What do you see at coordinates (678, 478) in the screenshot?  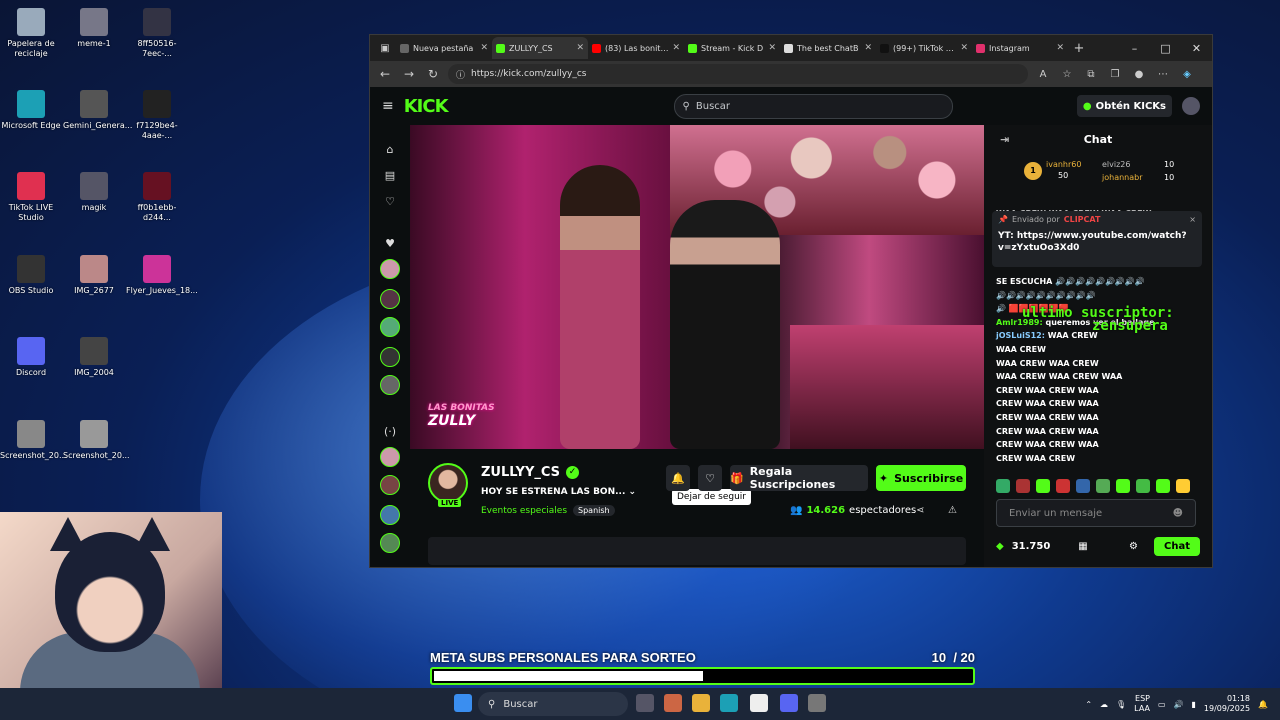 I see `notification-bell-button: 🔔` at bounding box center [678, 478].